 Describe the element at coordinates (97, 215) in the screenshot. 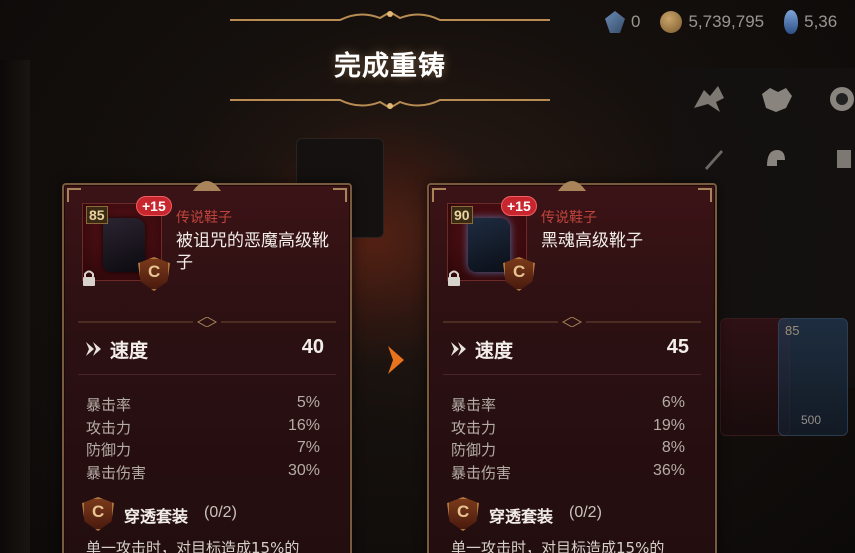

I see `item-level: 85` at that location.